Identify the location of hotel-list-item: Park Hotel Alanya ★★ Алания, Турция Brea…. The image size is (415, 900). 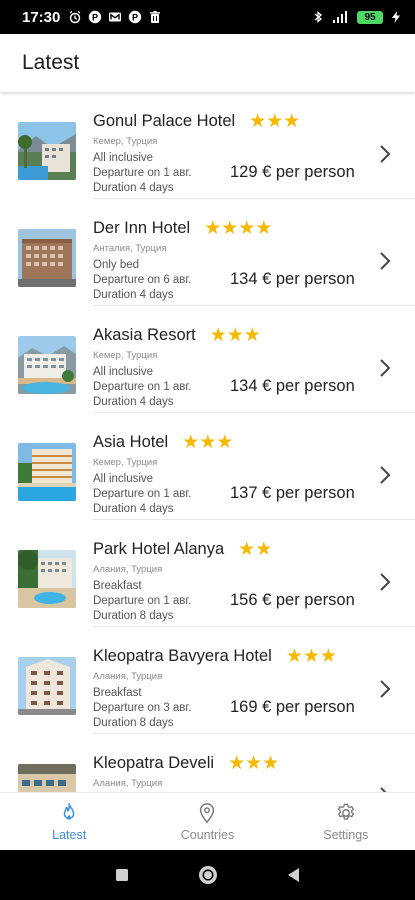
(207, 573).